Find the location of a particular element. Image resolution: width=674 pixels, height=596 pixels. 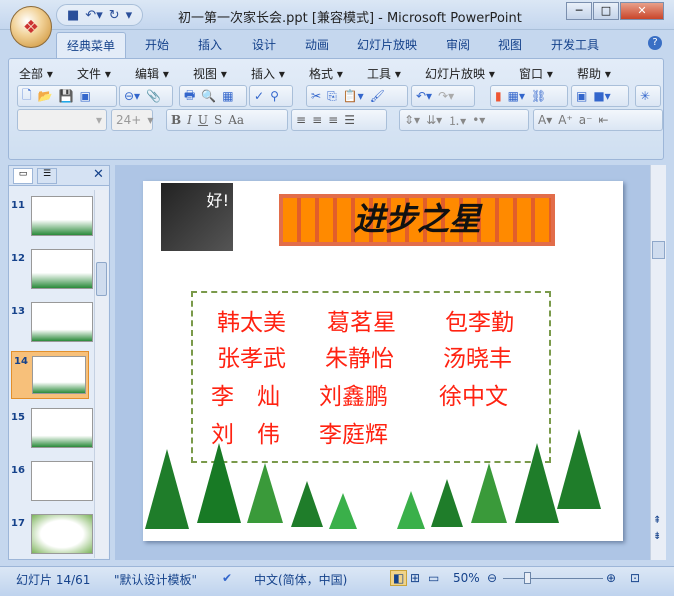

zoom-slider-thumb is located at coordinates (527, 578).